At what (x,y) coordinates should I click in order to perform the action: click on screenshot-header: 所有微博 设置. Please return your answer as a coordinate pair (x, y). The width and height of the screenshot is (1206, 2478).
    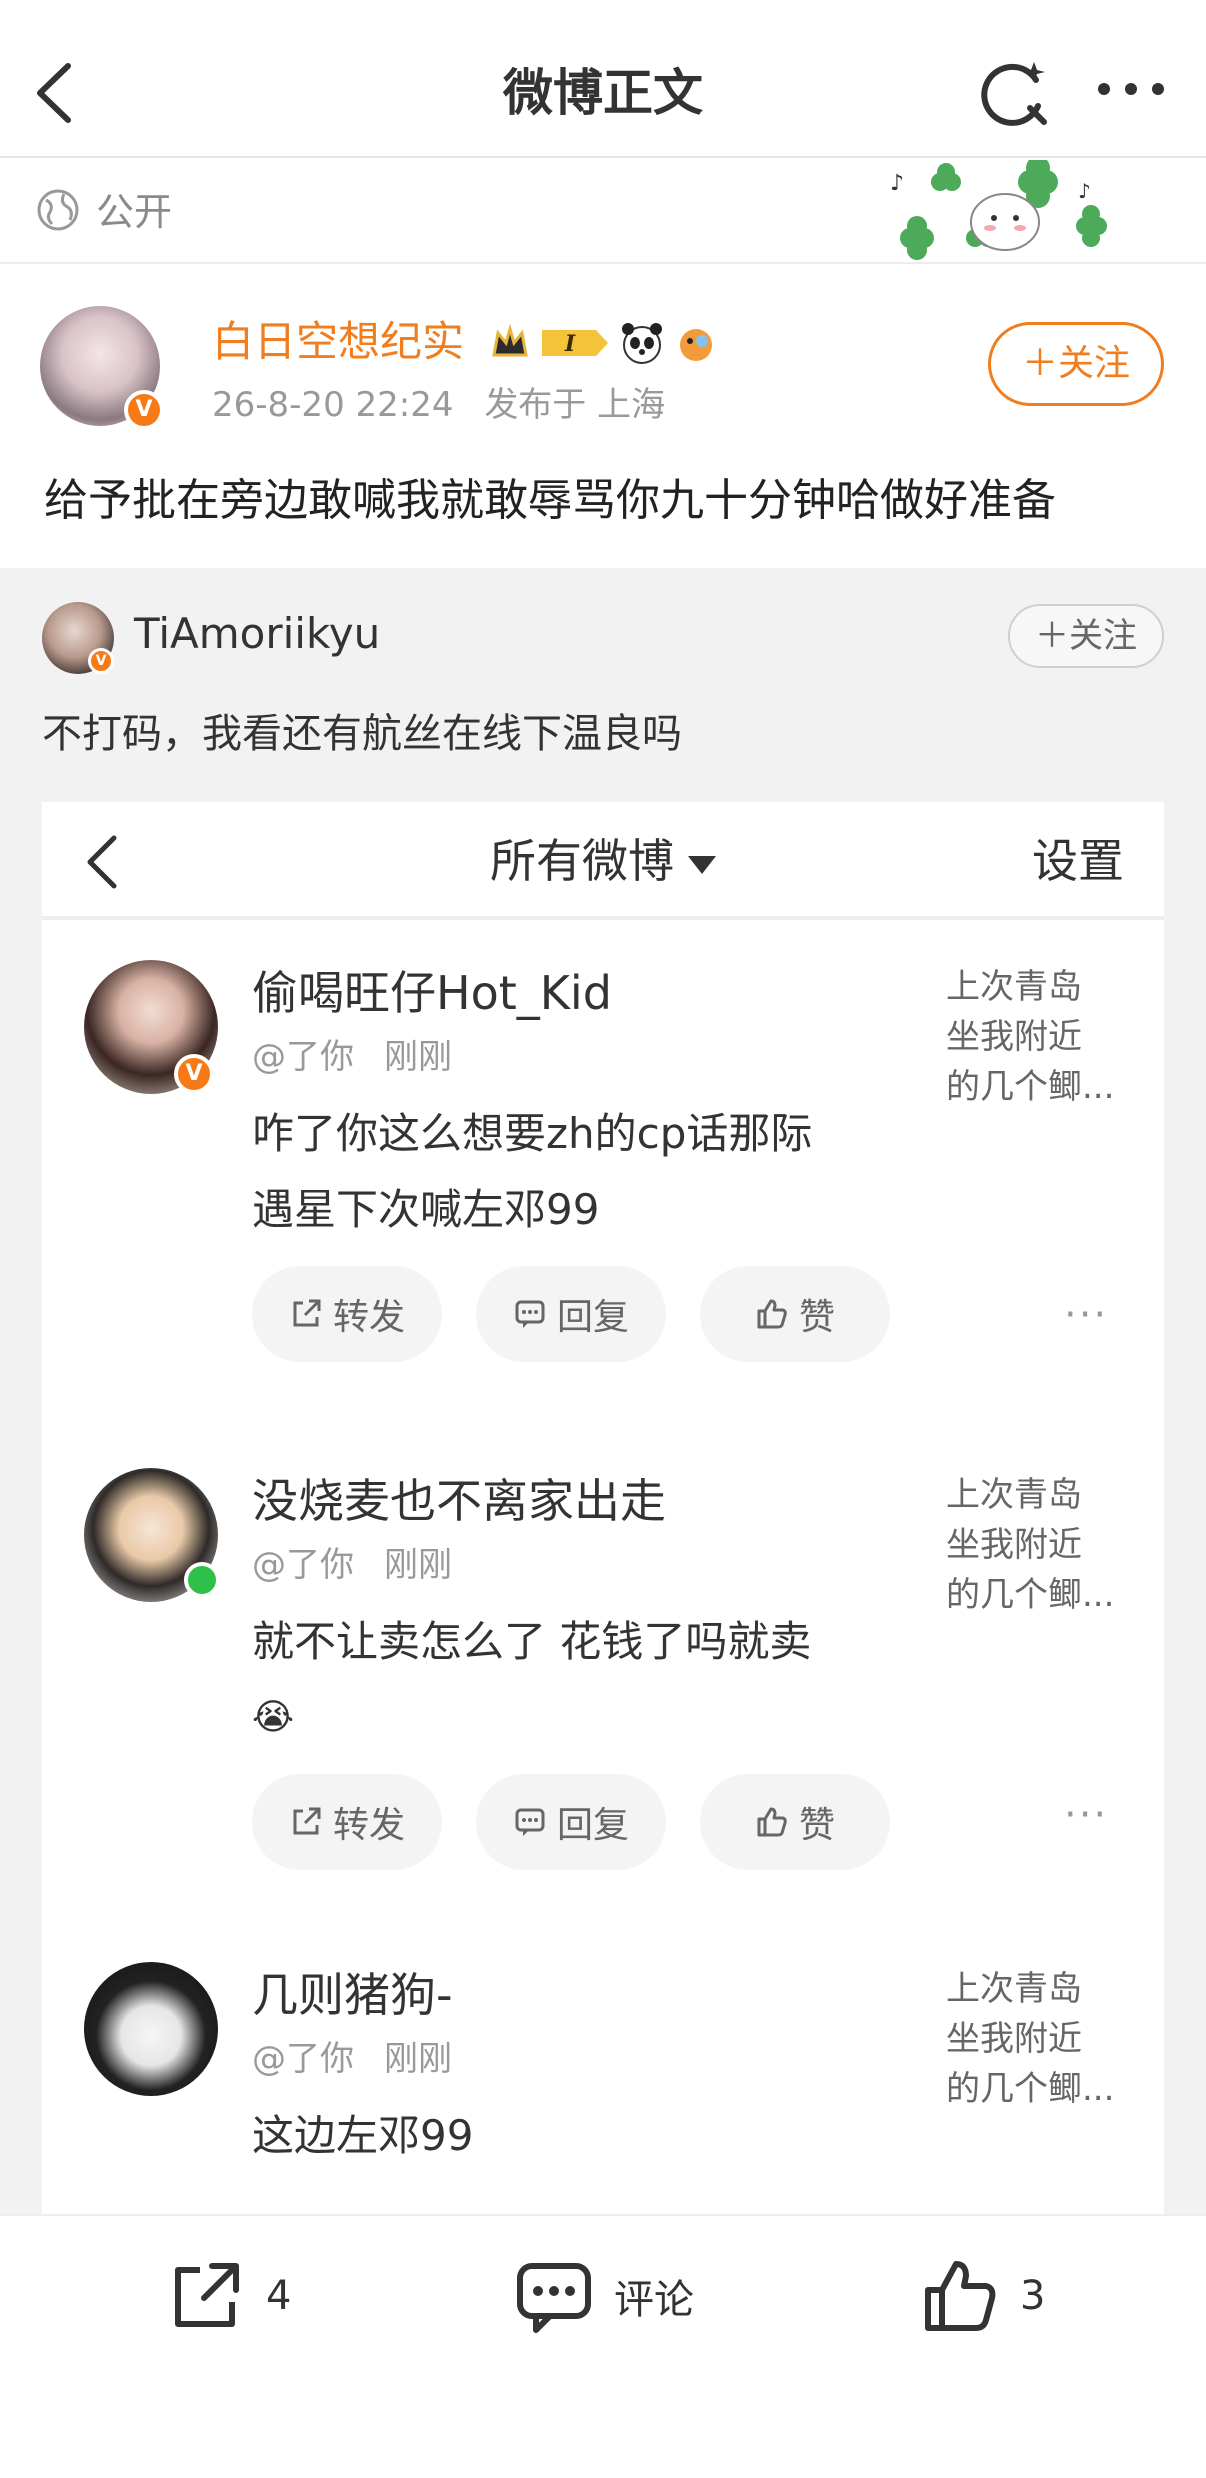
    Looking at the image, I should click on (603, 861).